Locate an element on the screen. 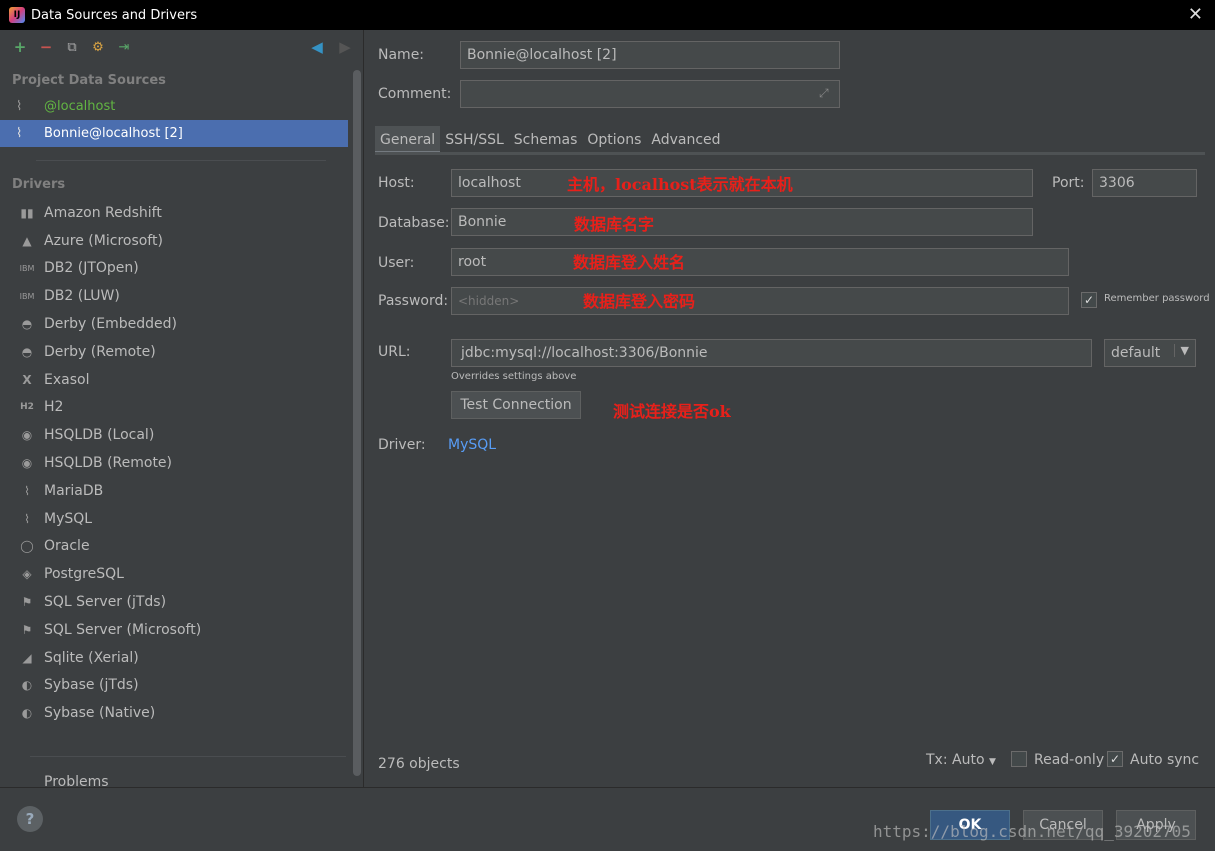 Image resolution: width=1215 pixels, height=851 pixels. hsqldb-icon: ◉ is located at coordinates (27, 435).